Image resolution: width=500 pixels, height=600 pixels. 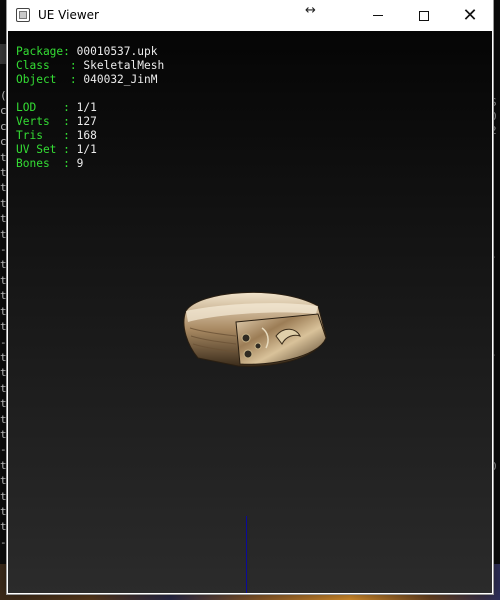 What do you see at coordinates (310, 10) in the screenshot?
I see `resize-arrow-icon: ↔` at bounding box center [310, 10].